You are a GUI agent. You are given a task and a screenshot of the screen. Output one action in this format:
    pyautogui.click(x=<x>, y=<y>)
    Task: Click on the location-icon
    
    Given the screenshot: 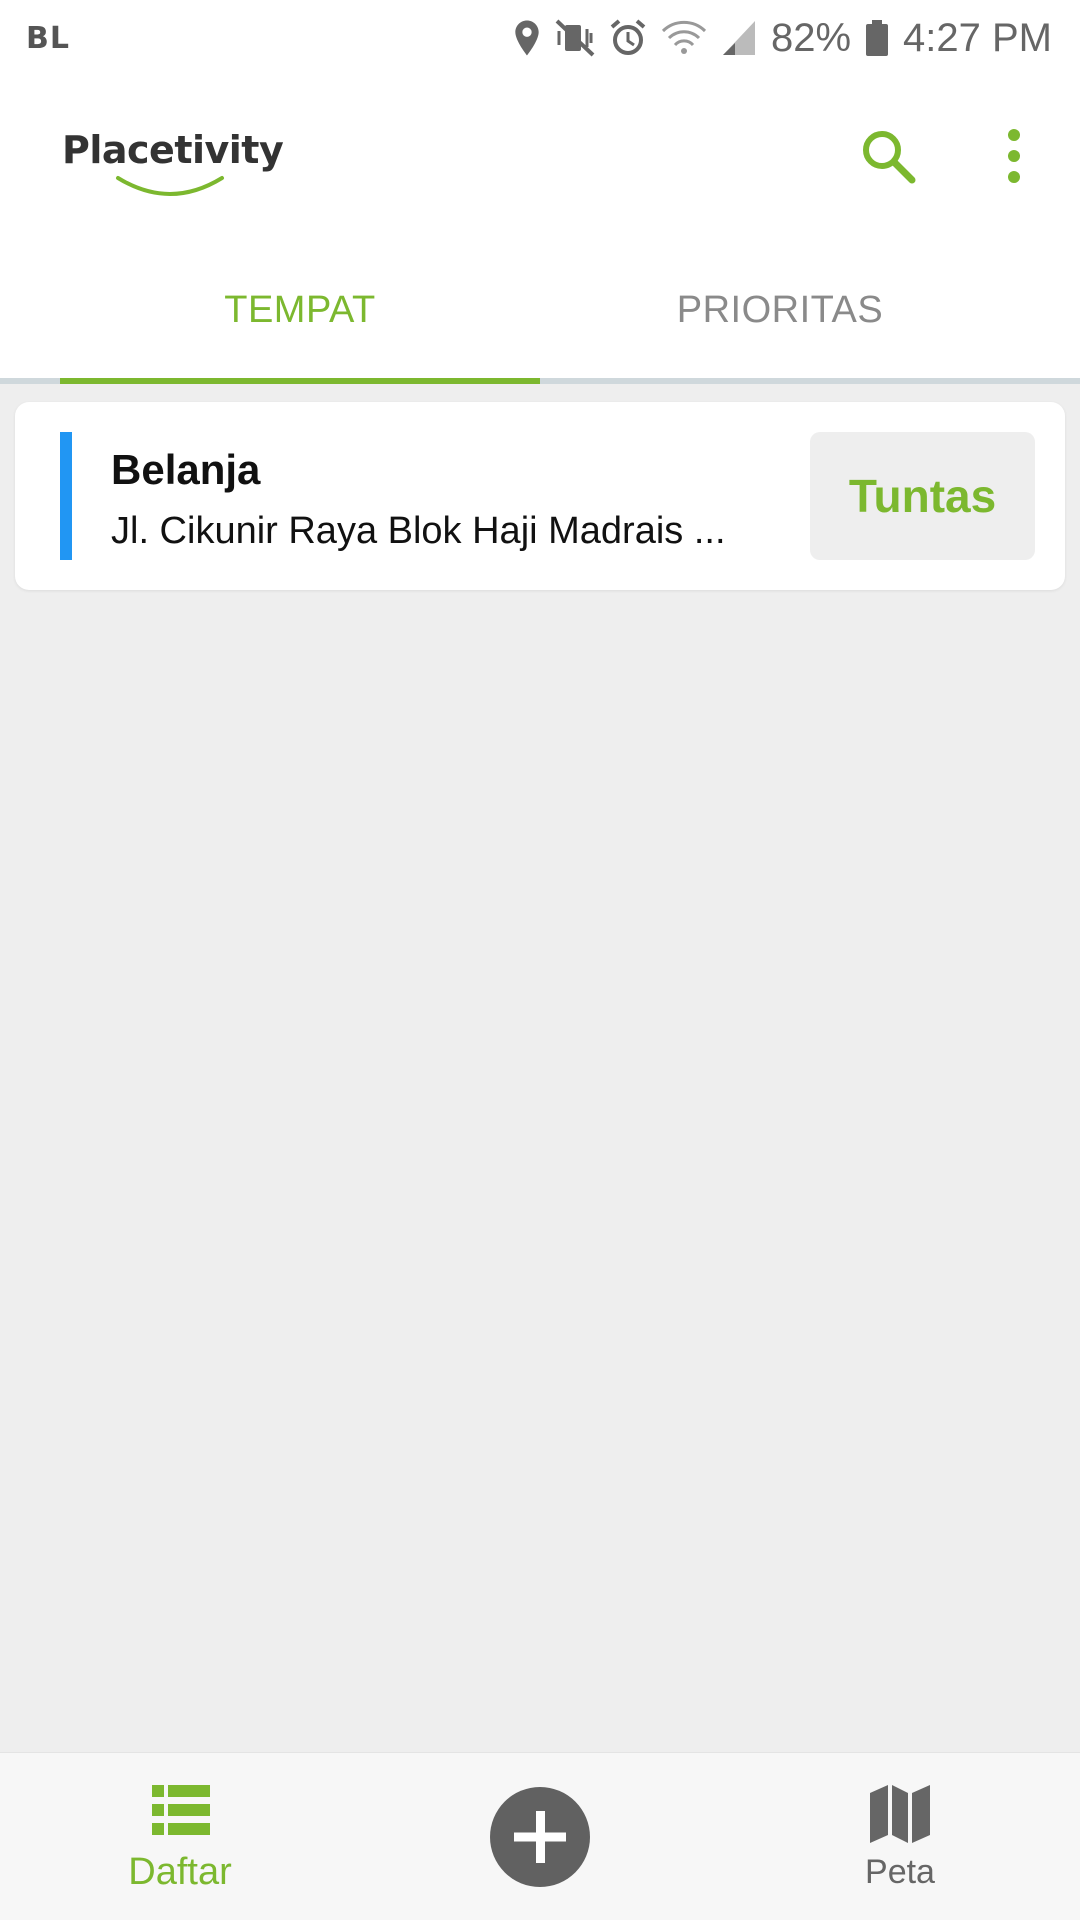 What is the action you would take?
    pyautogui.click(x=527, y=38)
    